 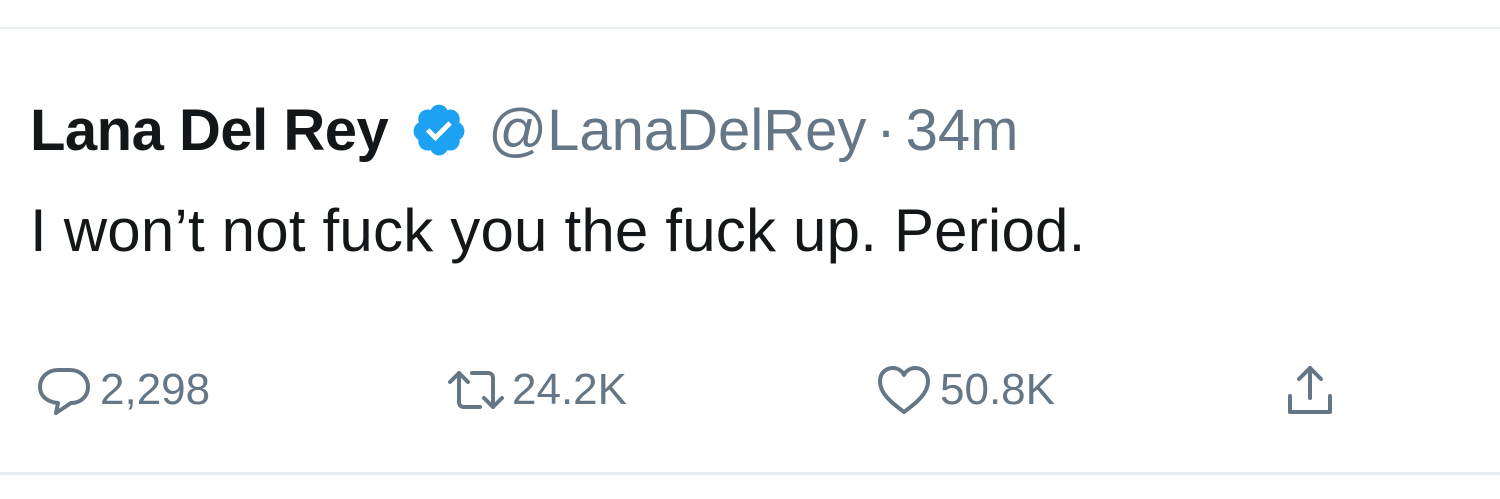 I want to click on tweet-header: Lana Del Rey @LanaDelRey · 34m, so click(x=524, y=130).